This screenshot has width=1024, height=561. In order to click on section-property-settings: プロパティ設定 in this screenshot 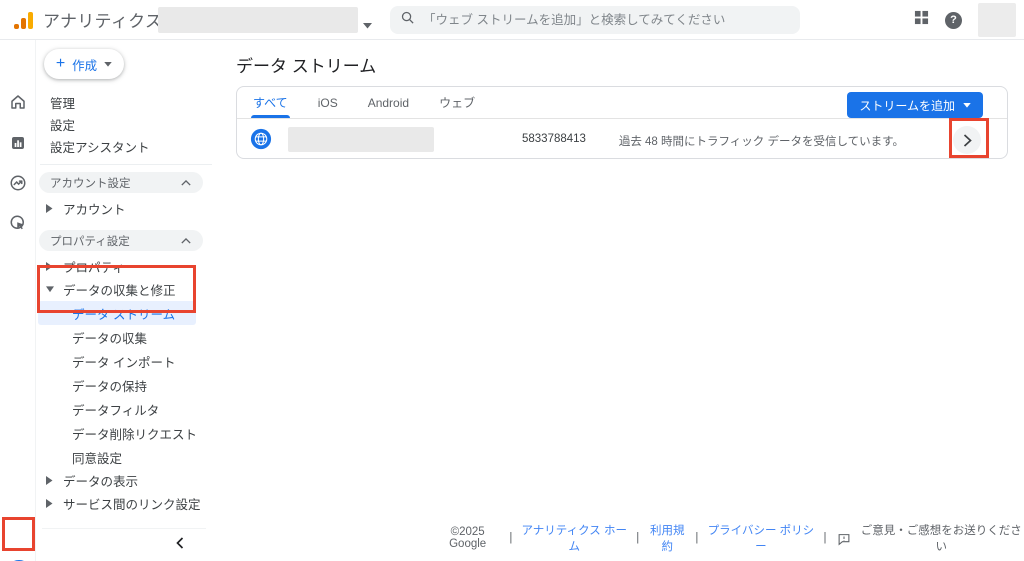, I will do `click(121, 240)`.